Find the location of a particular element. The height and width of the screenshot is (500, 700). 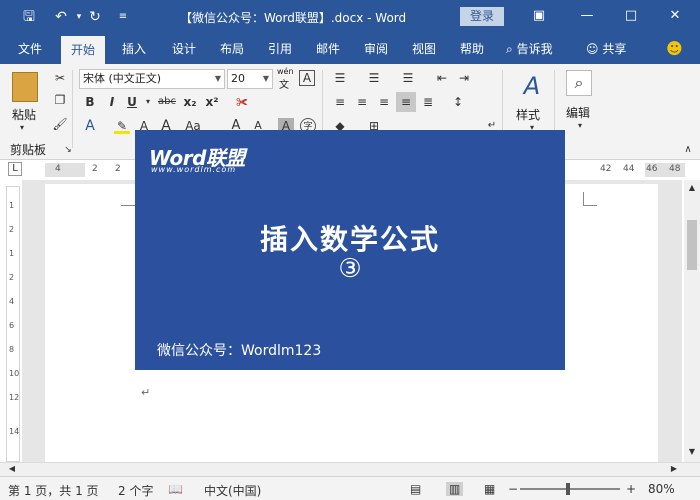

zoom-level: 80% is located at coordinates (661, 489).